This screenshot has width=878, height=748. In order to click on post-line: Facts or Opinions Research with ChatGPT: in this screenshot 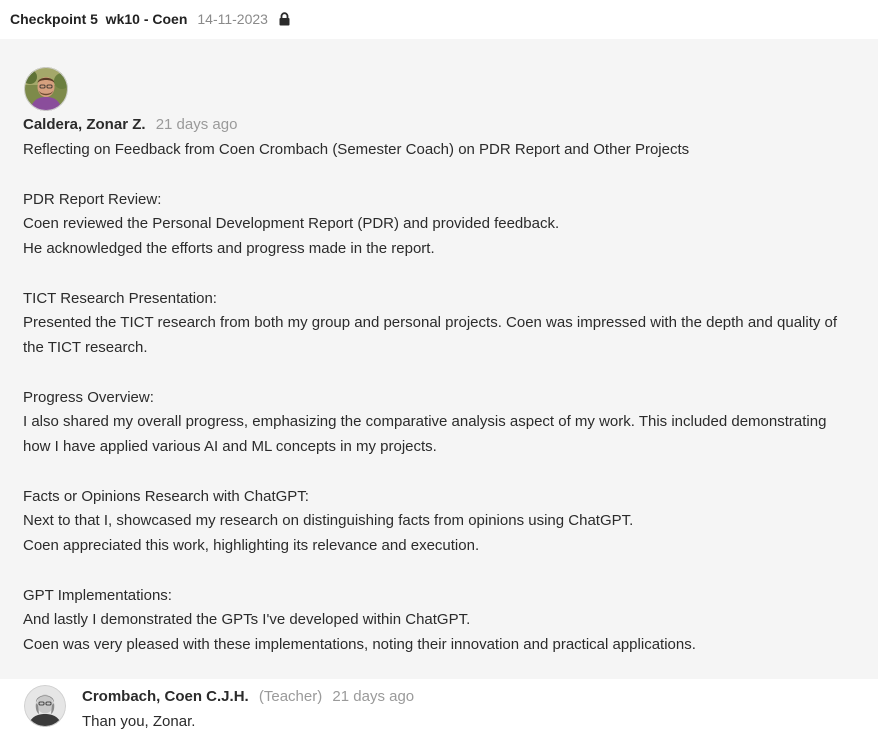, I will do `click(166, 496)`.